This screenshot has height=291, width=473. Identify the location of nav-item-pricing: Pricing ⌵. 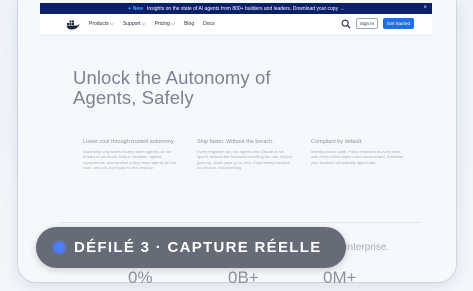
(165, 24).